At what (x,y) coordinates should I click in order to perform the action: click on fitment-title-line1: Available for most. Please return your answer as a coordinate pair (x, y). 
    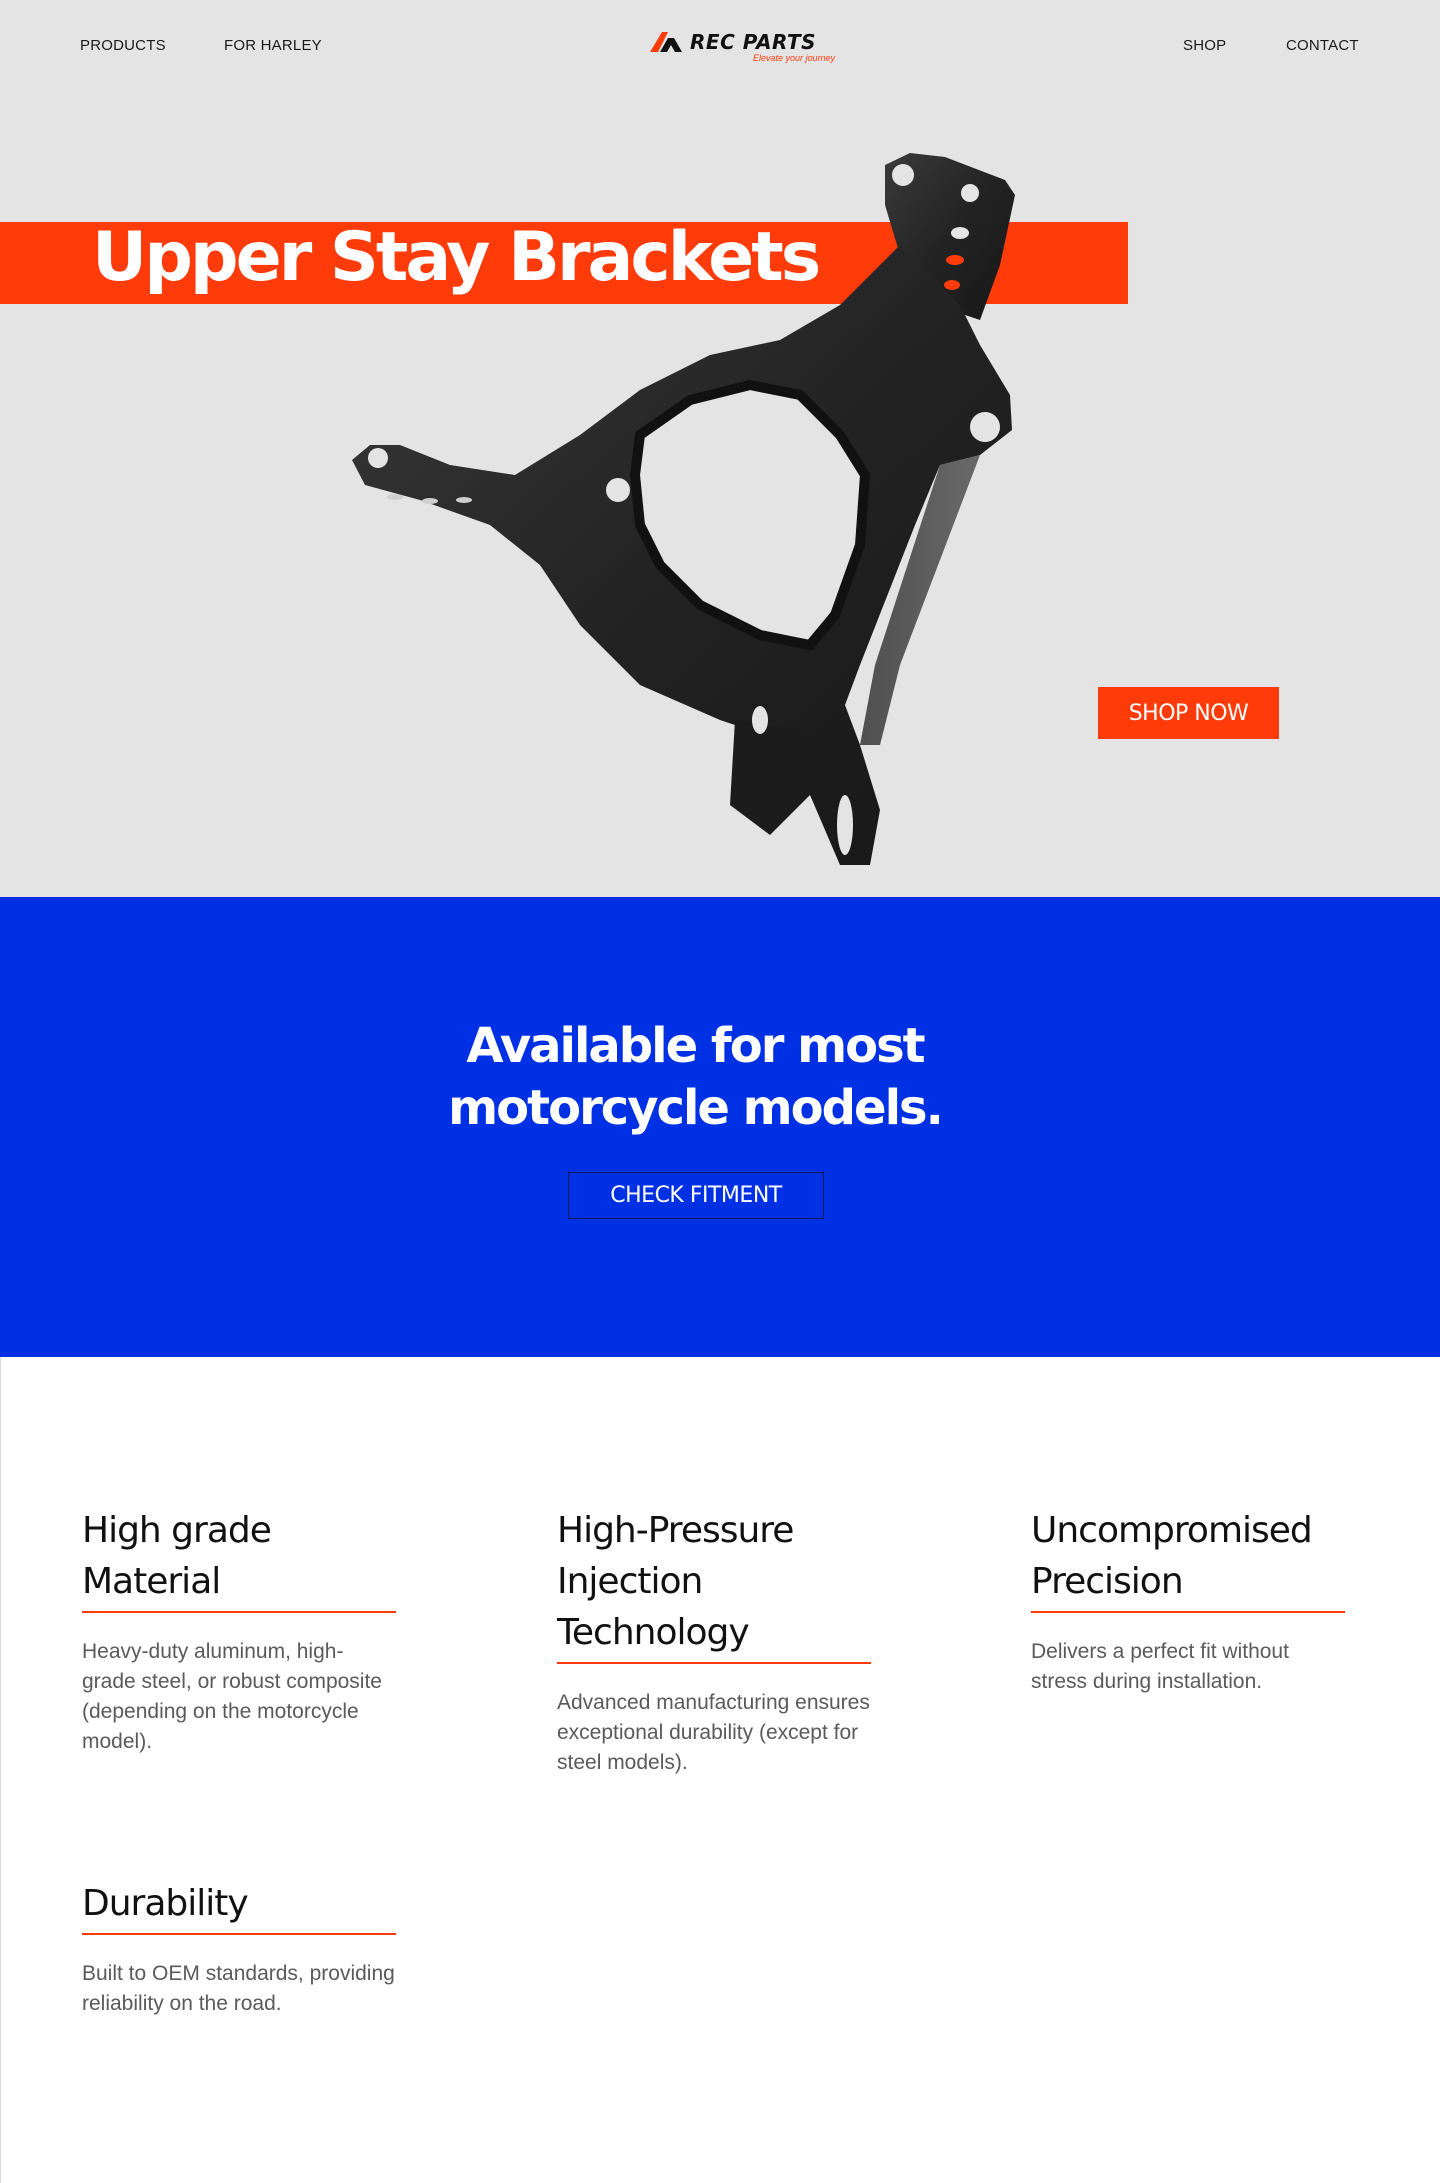
    Looking at the image, I should click on (695, 1046).